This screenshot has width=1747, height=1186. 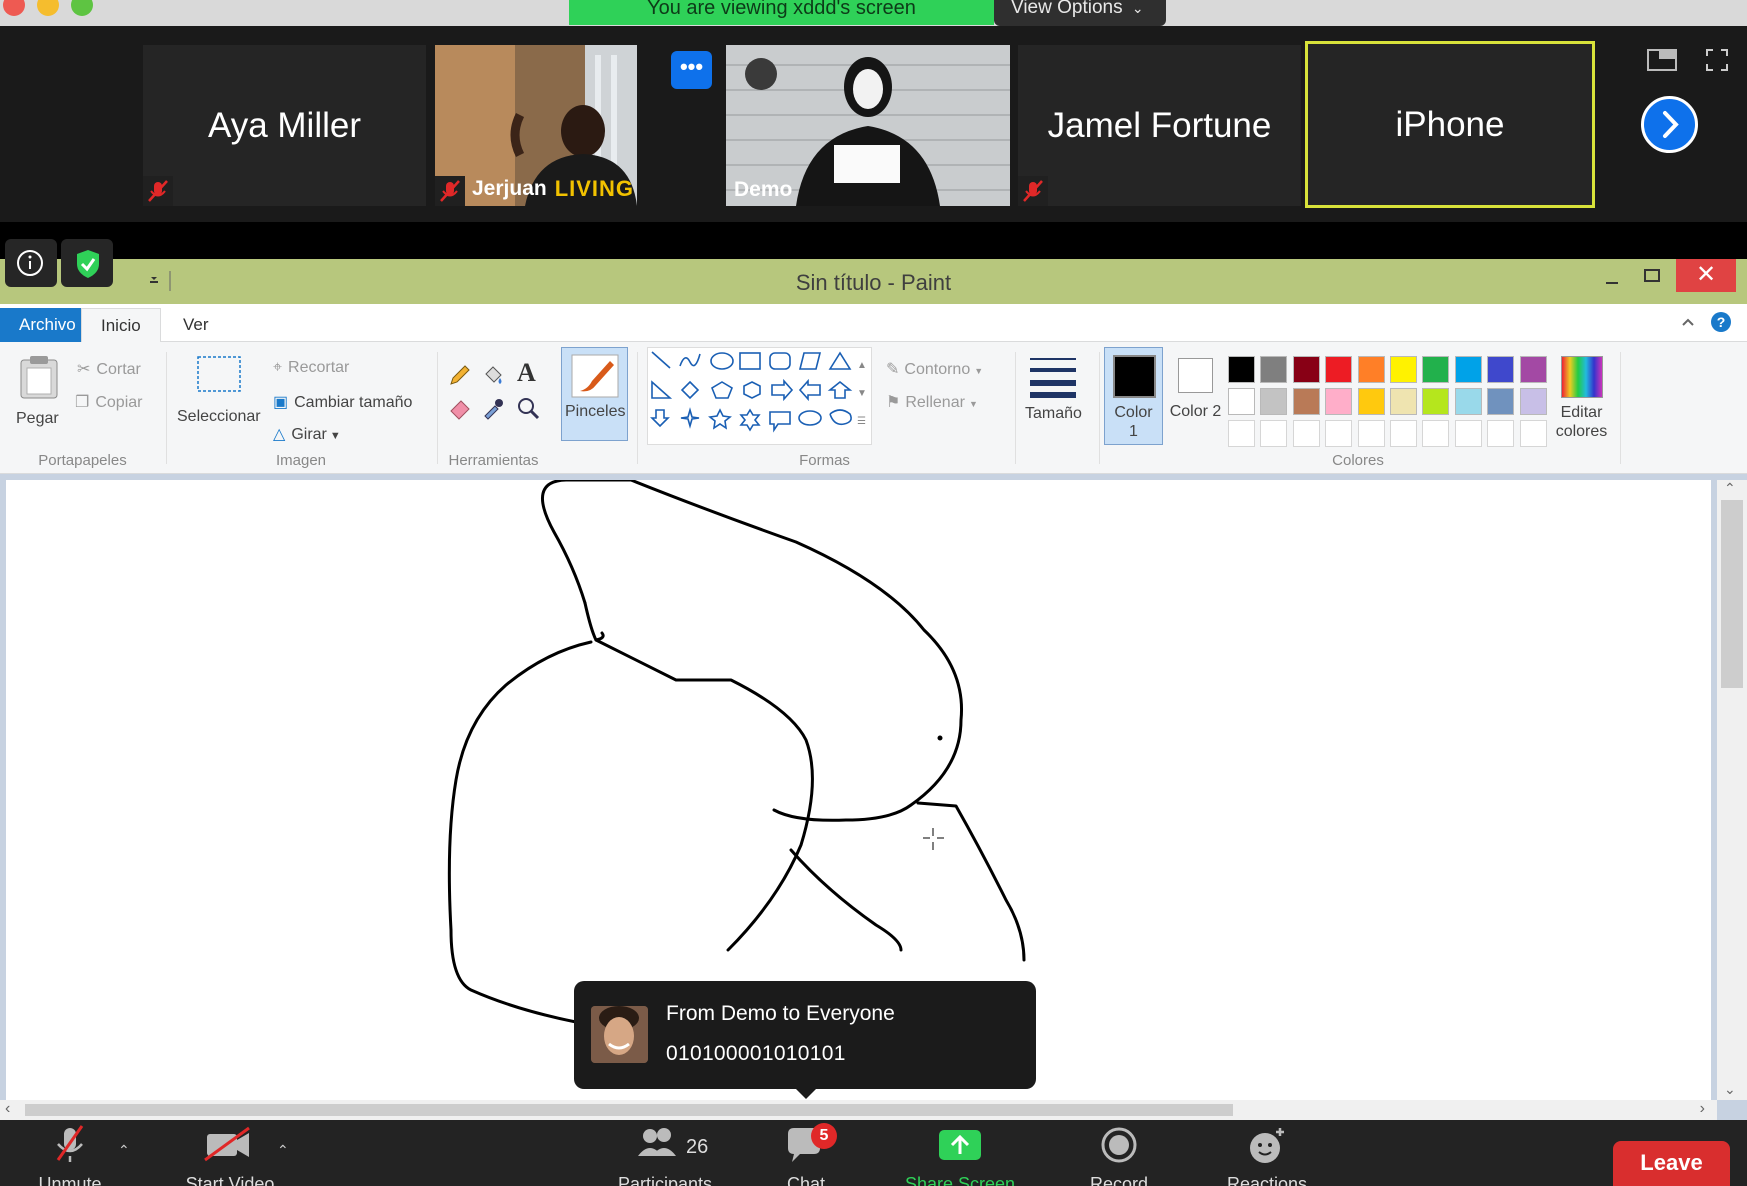 What do you see at coordinates (594, 394) in the screenshot?
I see `brushes-button: Pinceles` at bounding box center [594, 394].